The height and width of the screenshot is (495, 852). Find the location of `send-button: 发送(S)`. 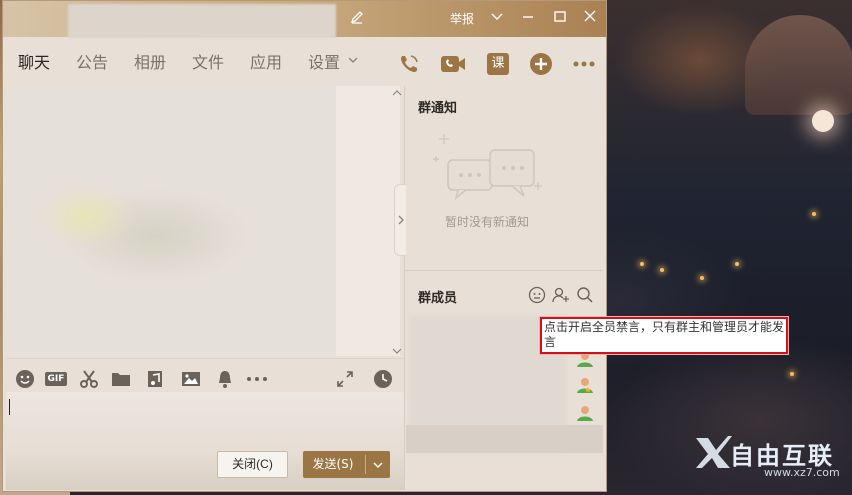

send-button: 发送(S) is located at coordinates (346, 464).